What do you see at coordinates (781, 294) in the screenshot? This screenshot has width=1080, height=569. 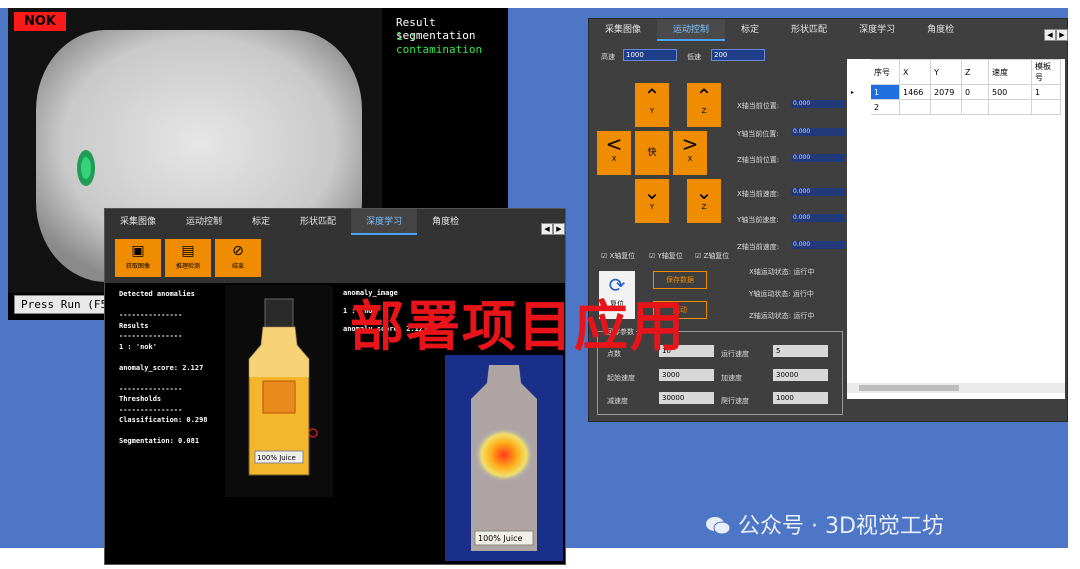 I see `y-status: Y轴运动状态: 运行中` at bounding box center [781, 294].